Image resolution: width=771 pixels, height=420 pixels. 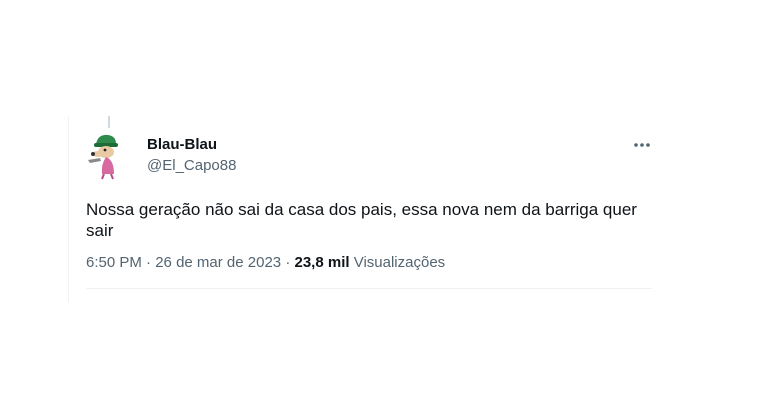 What do you see at coordinates (68, 209) in the screenshot?
I see `thread-border` at bounding box center [68, 209].